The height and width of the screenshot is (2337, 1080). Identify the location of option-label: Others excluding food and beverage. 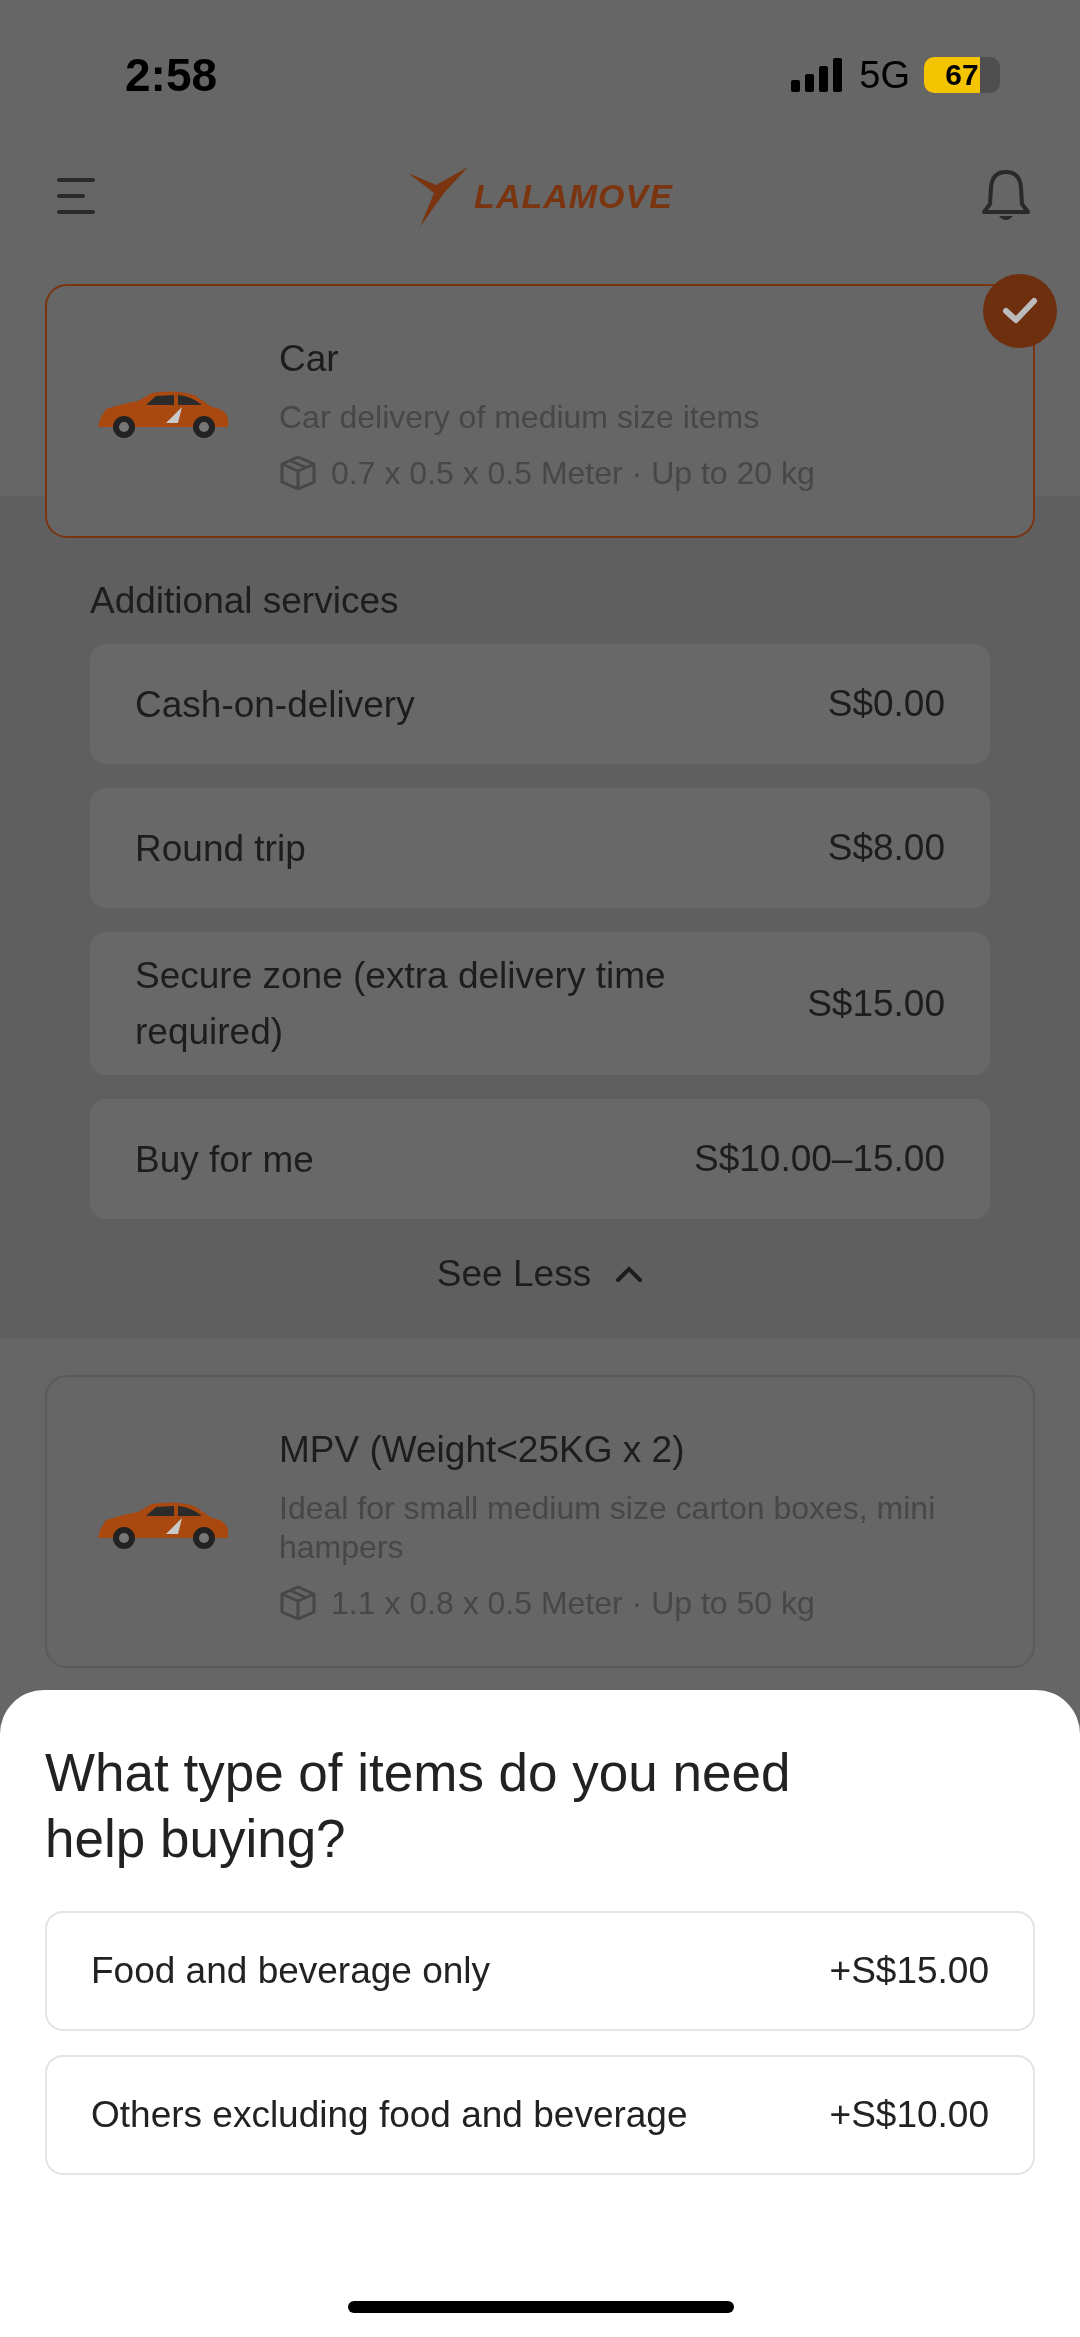
(389, 2114).